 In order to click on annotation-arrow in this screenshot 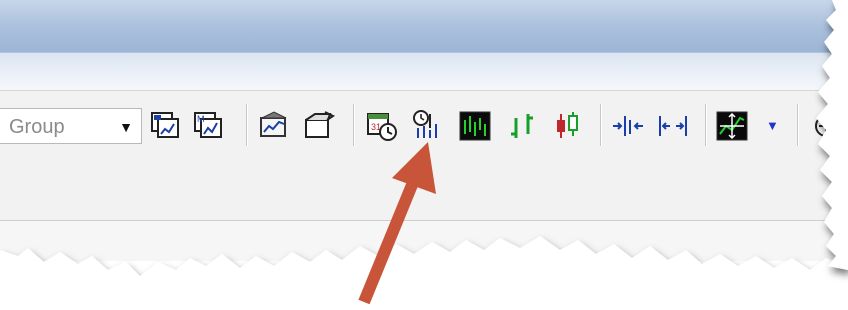, I will do `click(397, 223)`.